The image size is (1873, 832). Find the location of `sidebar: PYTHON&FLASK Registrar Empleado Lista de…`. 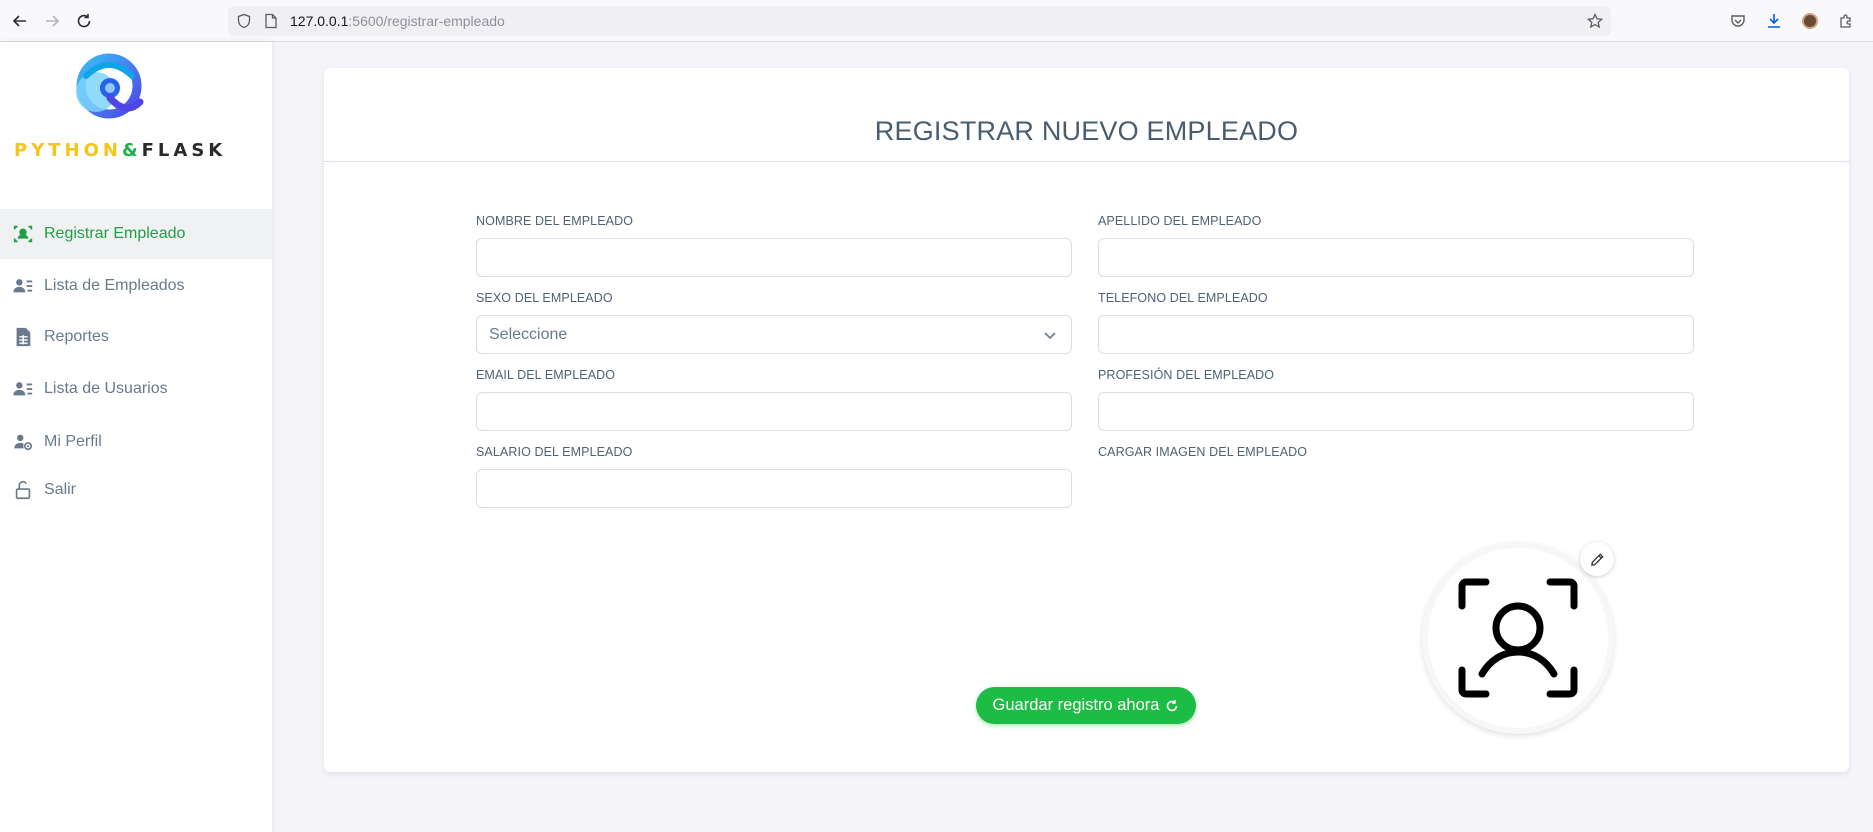

sidebar: PYTHON&FLASK Registrar Empleado Lista de… is located at coordinates (136, 437).